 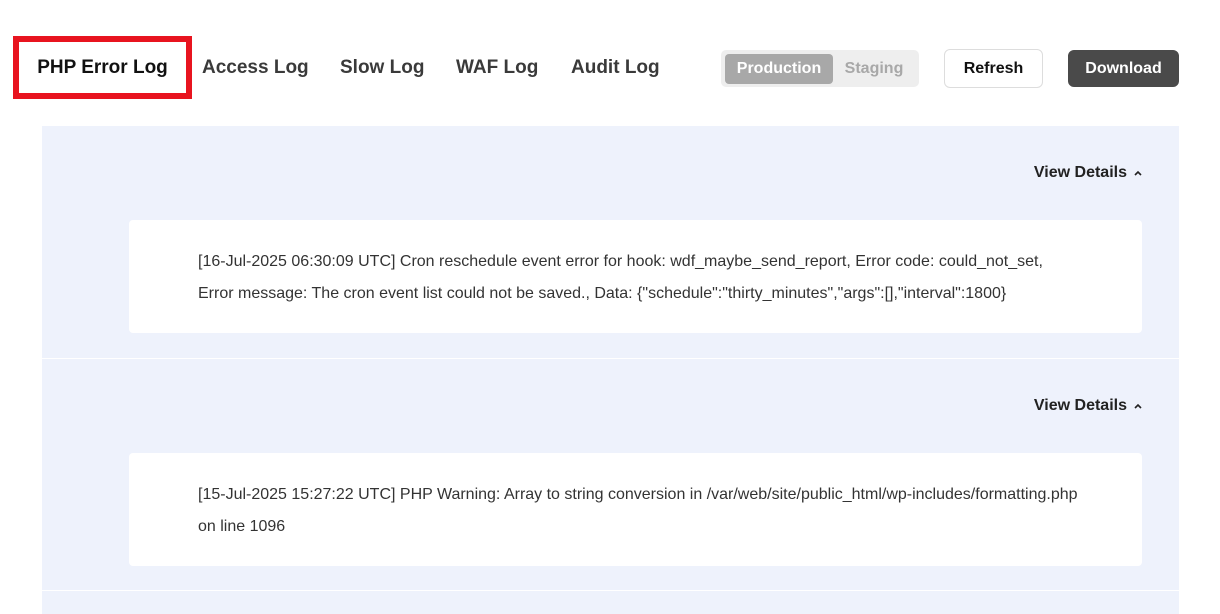 I want to click on download-button: Download, so click(x=1123, y=68).